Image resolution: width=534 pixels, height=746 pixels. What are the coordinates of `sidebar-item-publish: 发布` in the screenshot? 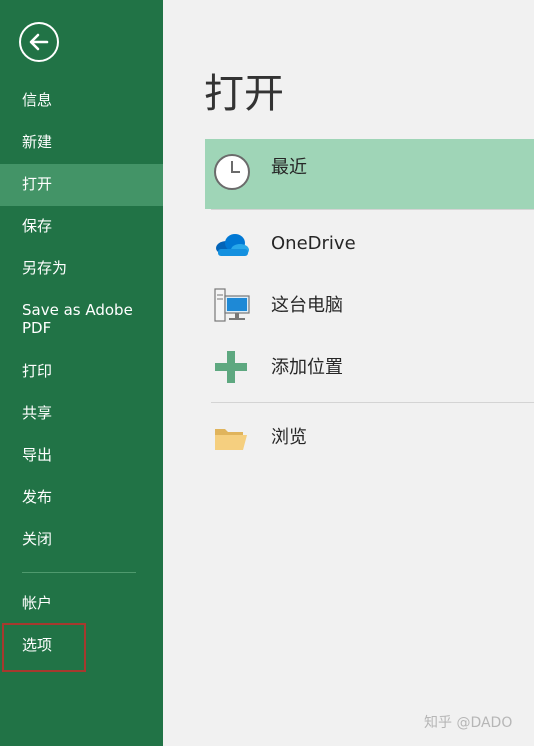 It's located at (81, 497).